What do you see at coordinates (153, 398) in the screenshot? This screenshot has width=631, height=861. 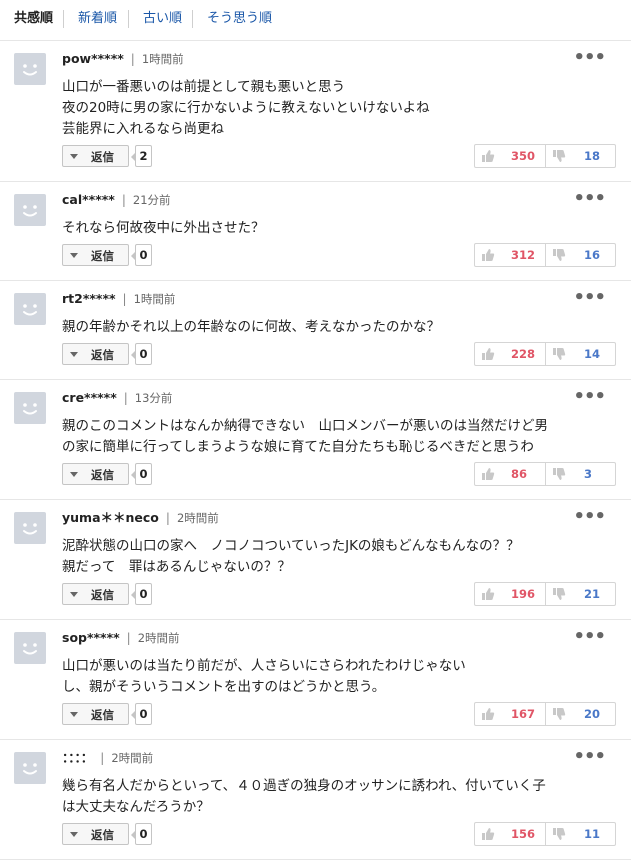 I see `timestamp: 13分前` at bounding box center [153, 398].